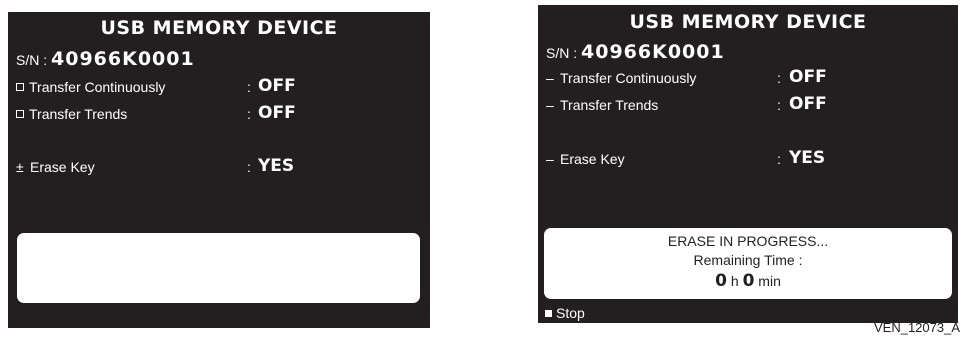 The width and height of the screenshot is (963, 341). What do you see at coordinates (734, 281) in the screenshot?
I see `hours-unit: h` at bounding box center [734, 281].